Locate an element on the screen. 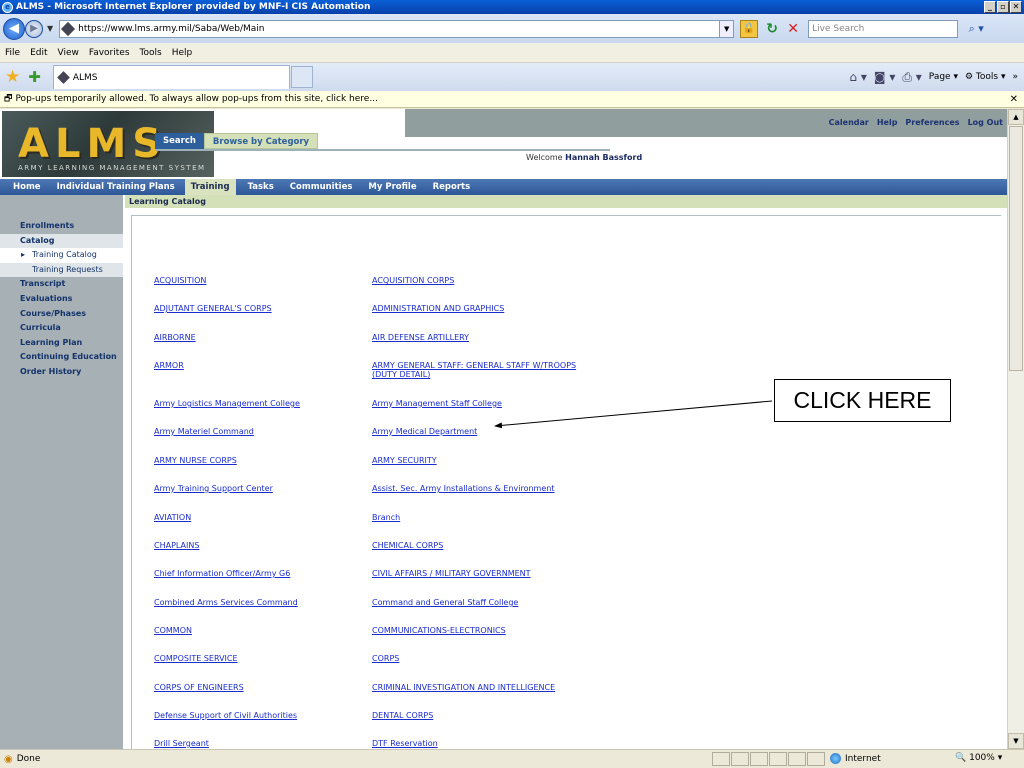 This screenshot has height=768, width=1024. vertical-scrollbar: ▲ ▼ is located at coordinates (1015, 429).